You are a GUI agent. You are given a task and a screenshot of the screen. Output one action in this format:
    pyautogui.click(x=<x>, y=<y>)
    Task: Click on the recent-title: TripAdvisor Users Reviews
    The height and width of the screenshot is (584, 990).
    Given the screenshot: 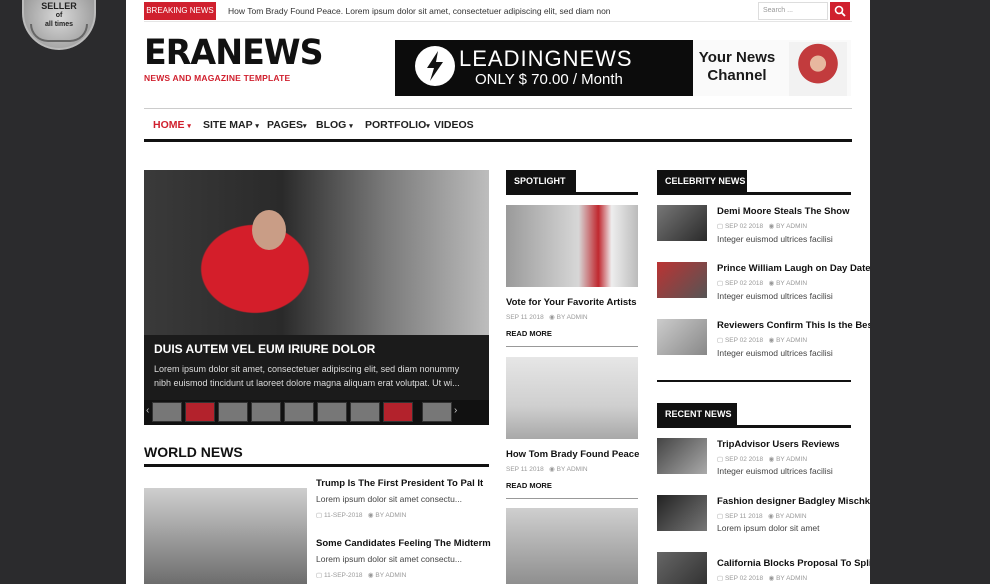 What is the action you would take?
    pyautogui.click(x=778, y=444)
    